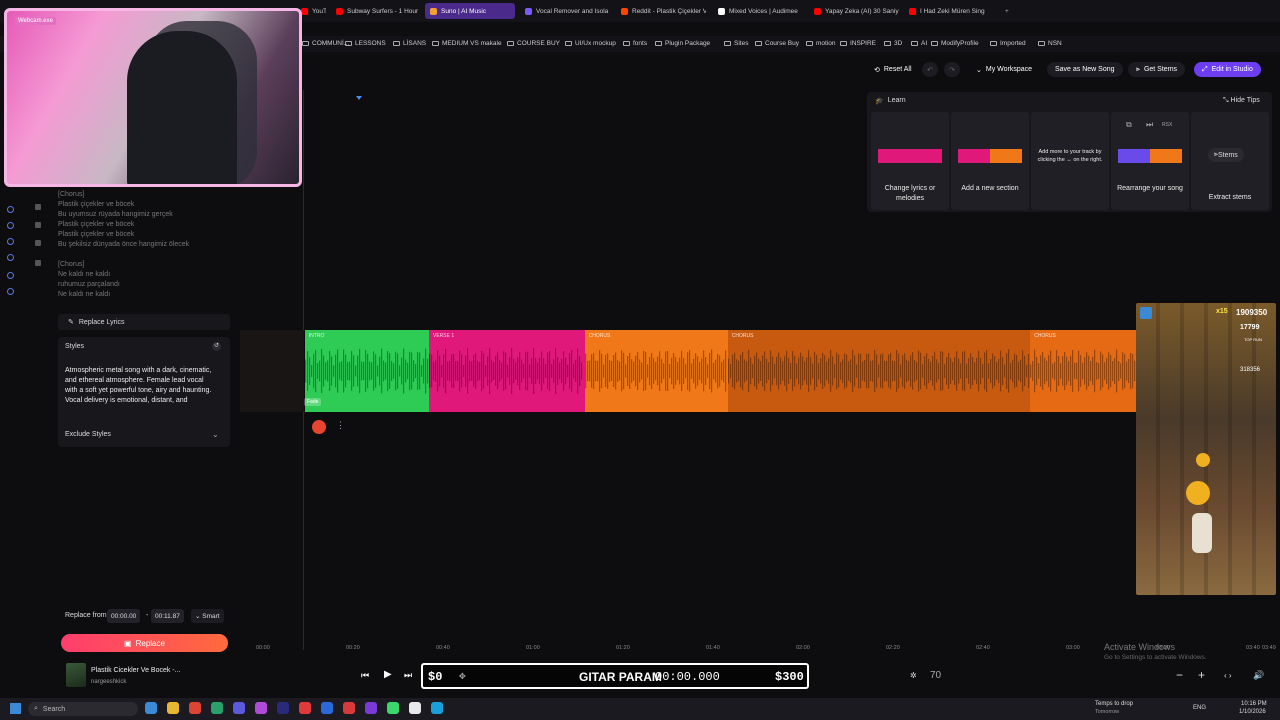 This screenshot has height=720, width=1280. I want to click on clock-icon, so click(10, 241).